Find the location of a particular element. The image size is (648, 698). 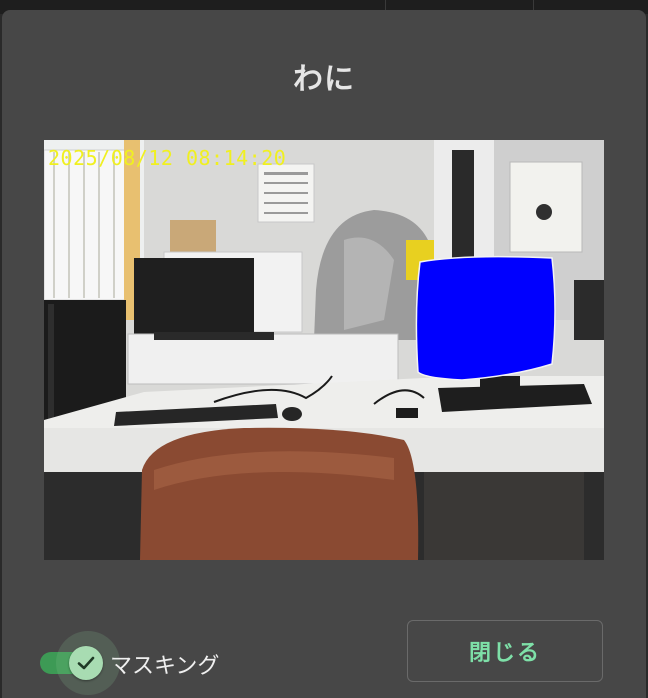

dialog-title: わに is located at coordinates (324, 79).